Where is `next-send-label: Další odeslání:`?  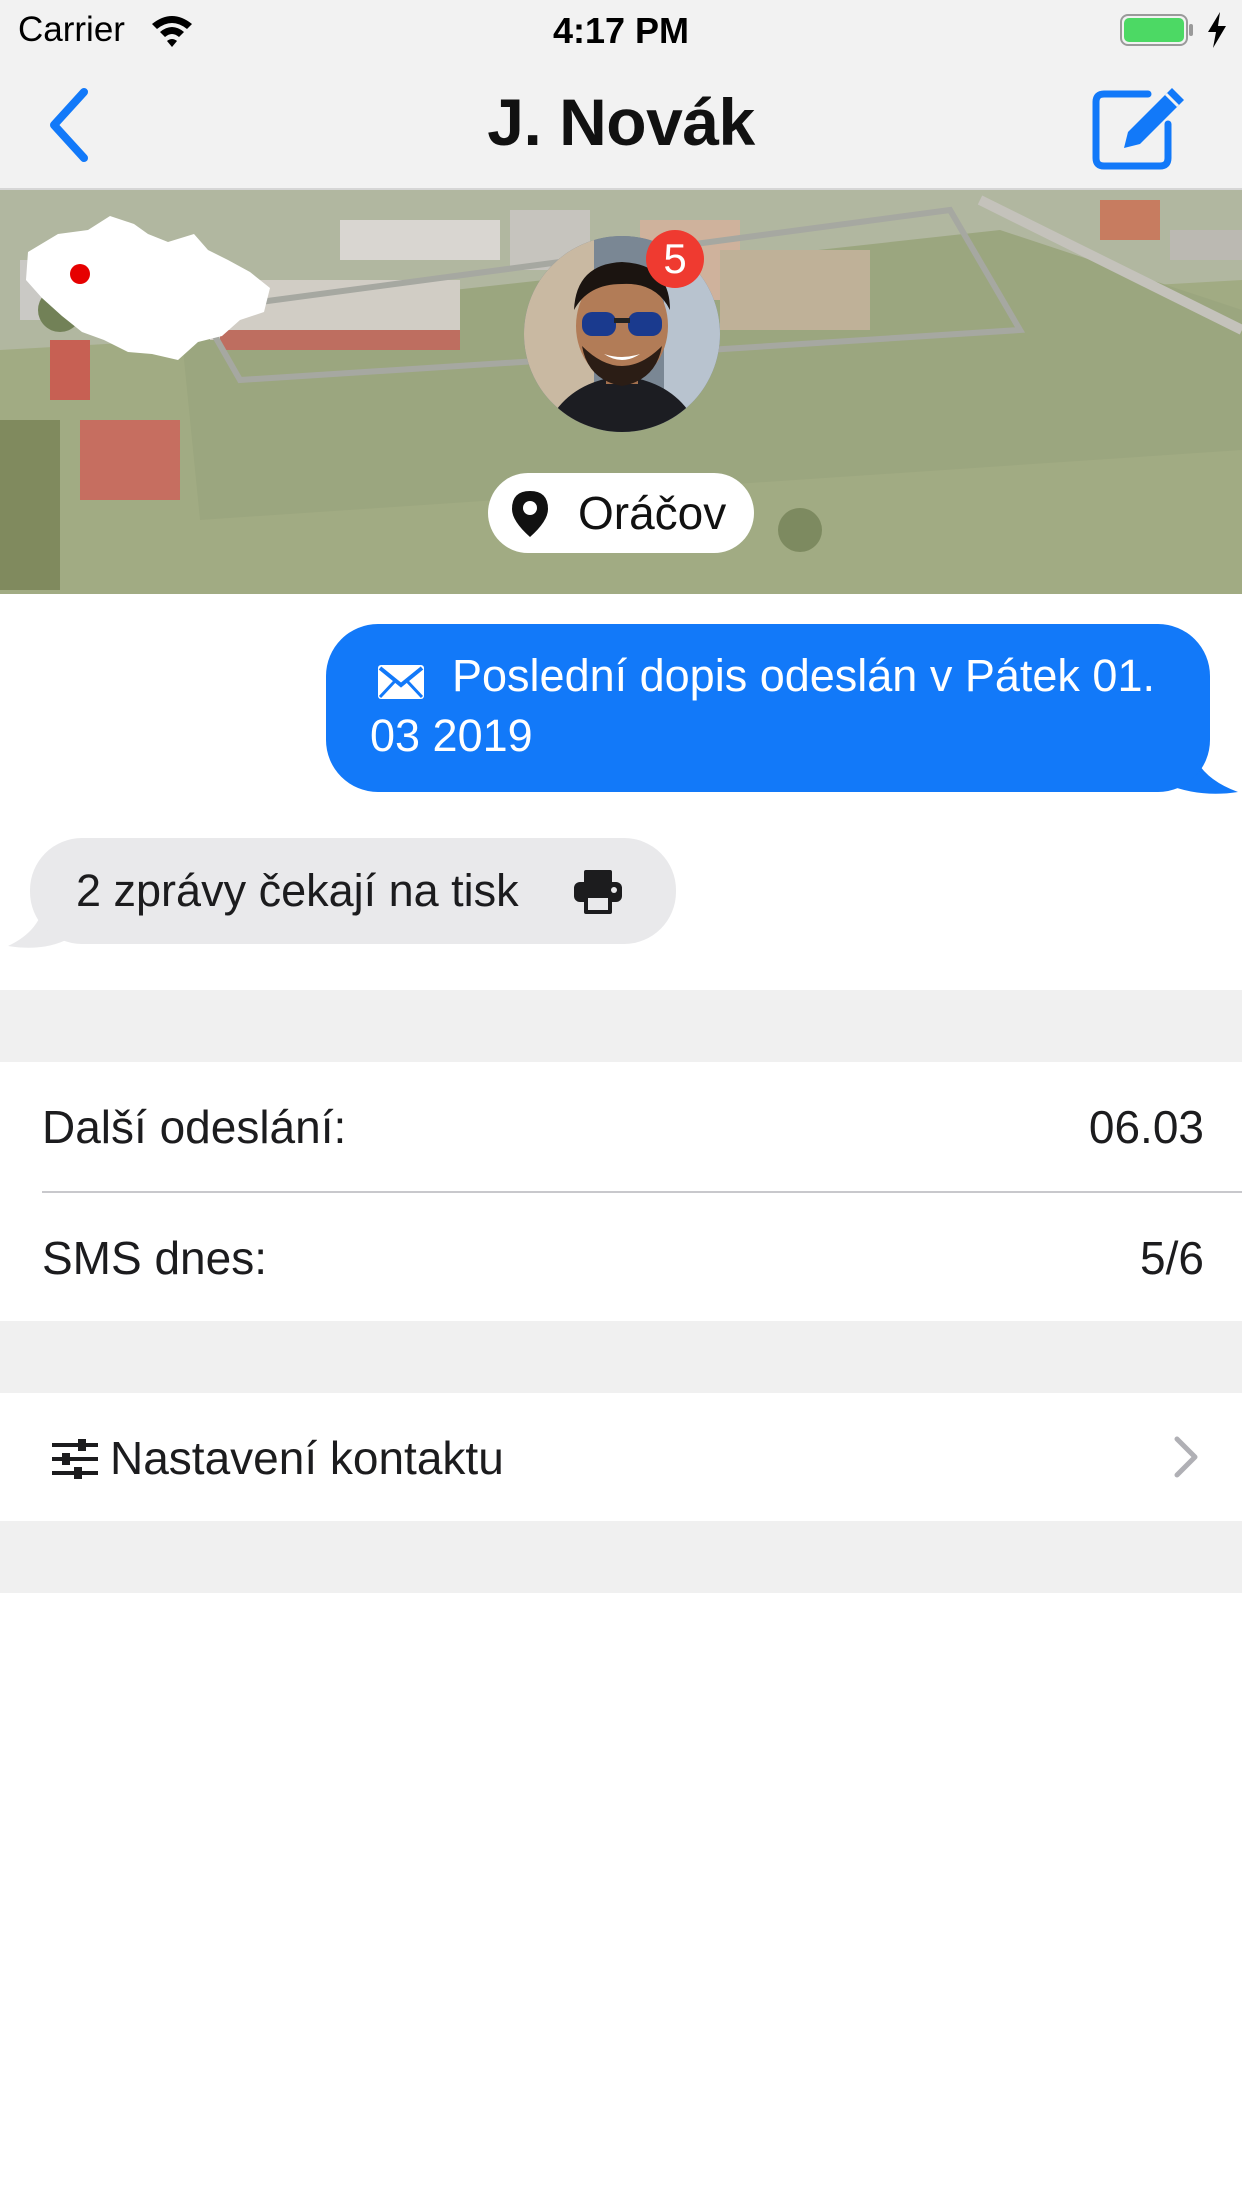 next-send-label: Další odeslání: is located at coordinates (194, 1127).